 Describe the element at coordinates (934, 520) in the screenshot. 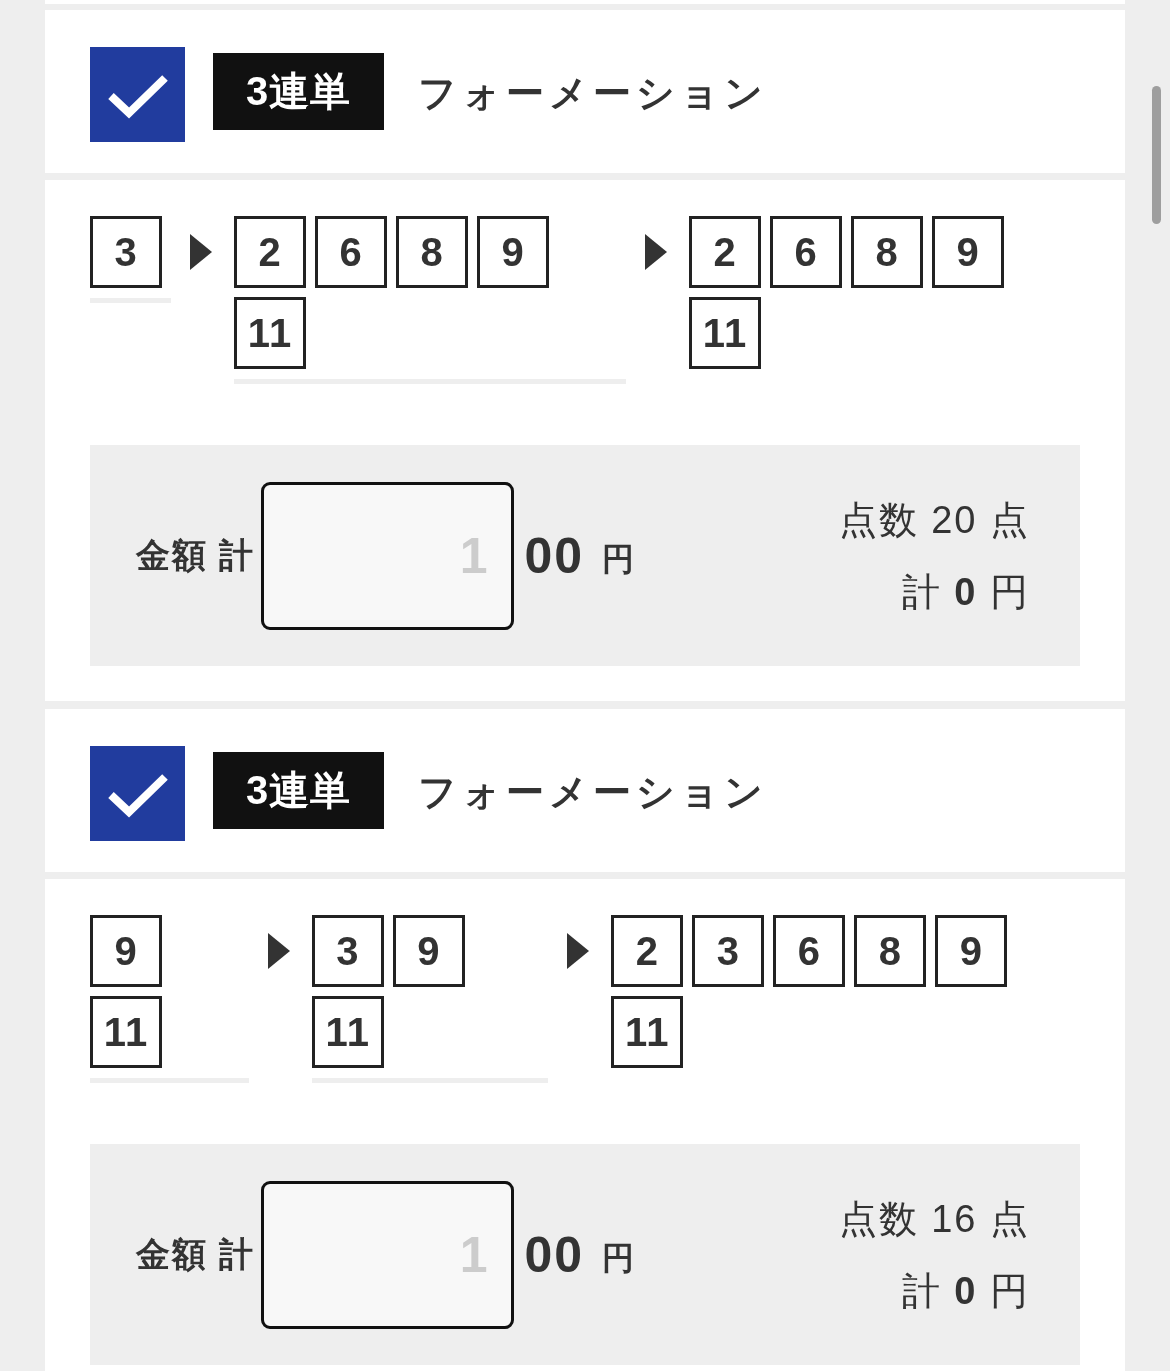

I see `bet-count: 点数 20 点` at that location.